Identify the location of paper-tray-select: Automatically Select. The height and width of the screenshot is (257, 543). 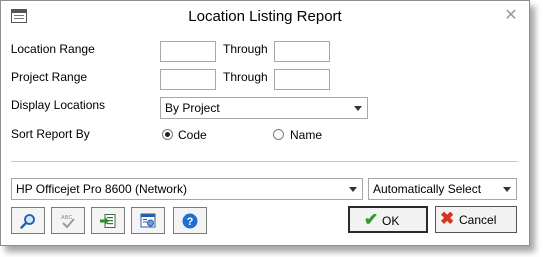
(442, 189).